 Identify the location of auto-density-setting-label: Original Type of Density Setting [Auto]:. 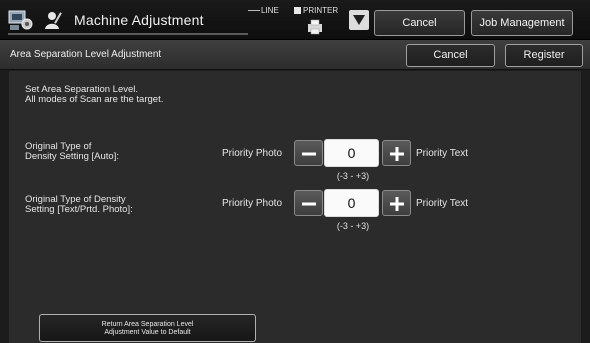
(72, 152).